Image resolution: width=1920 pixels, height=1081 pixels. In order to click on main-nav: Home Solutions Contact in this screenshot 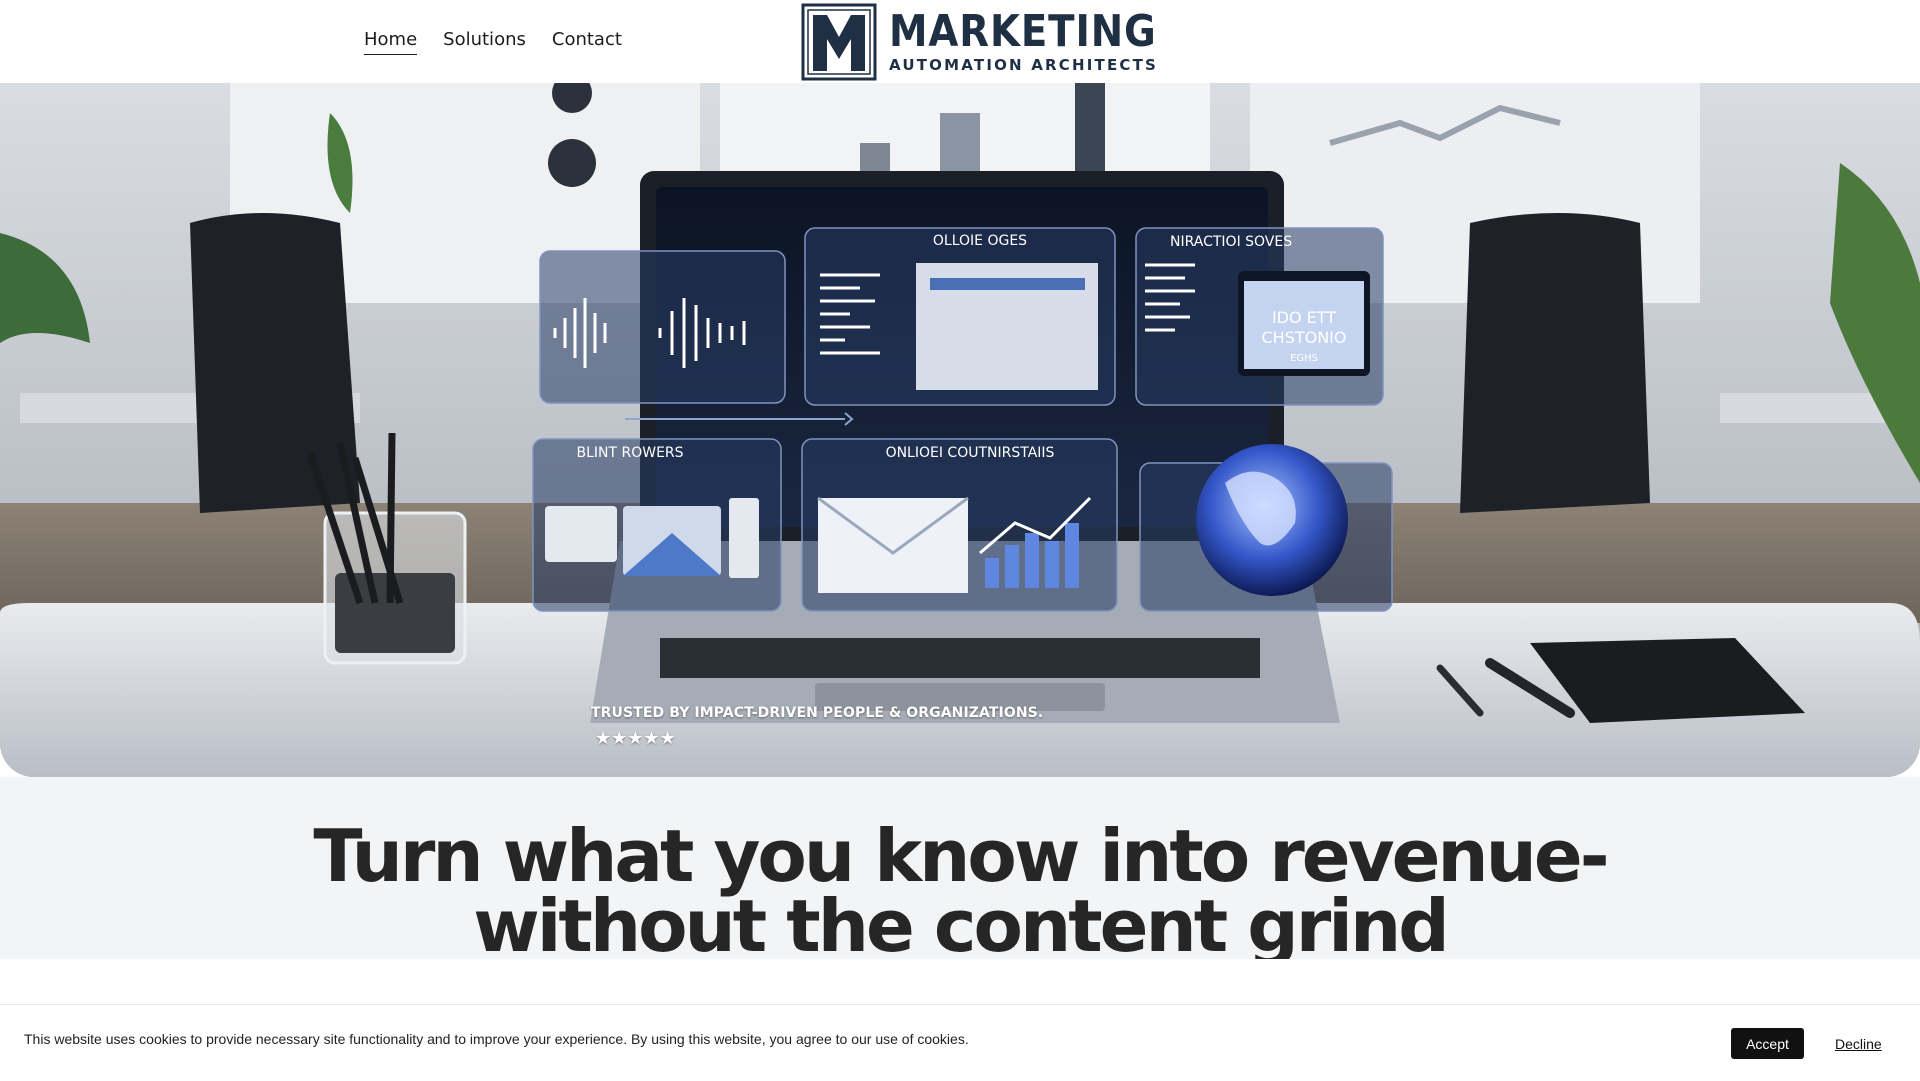, I will do `click(493, 41)`.